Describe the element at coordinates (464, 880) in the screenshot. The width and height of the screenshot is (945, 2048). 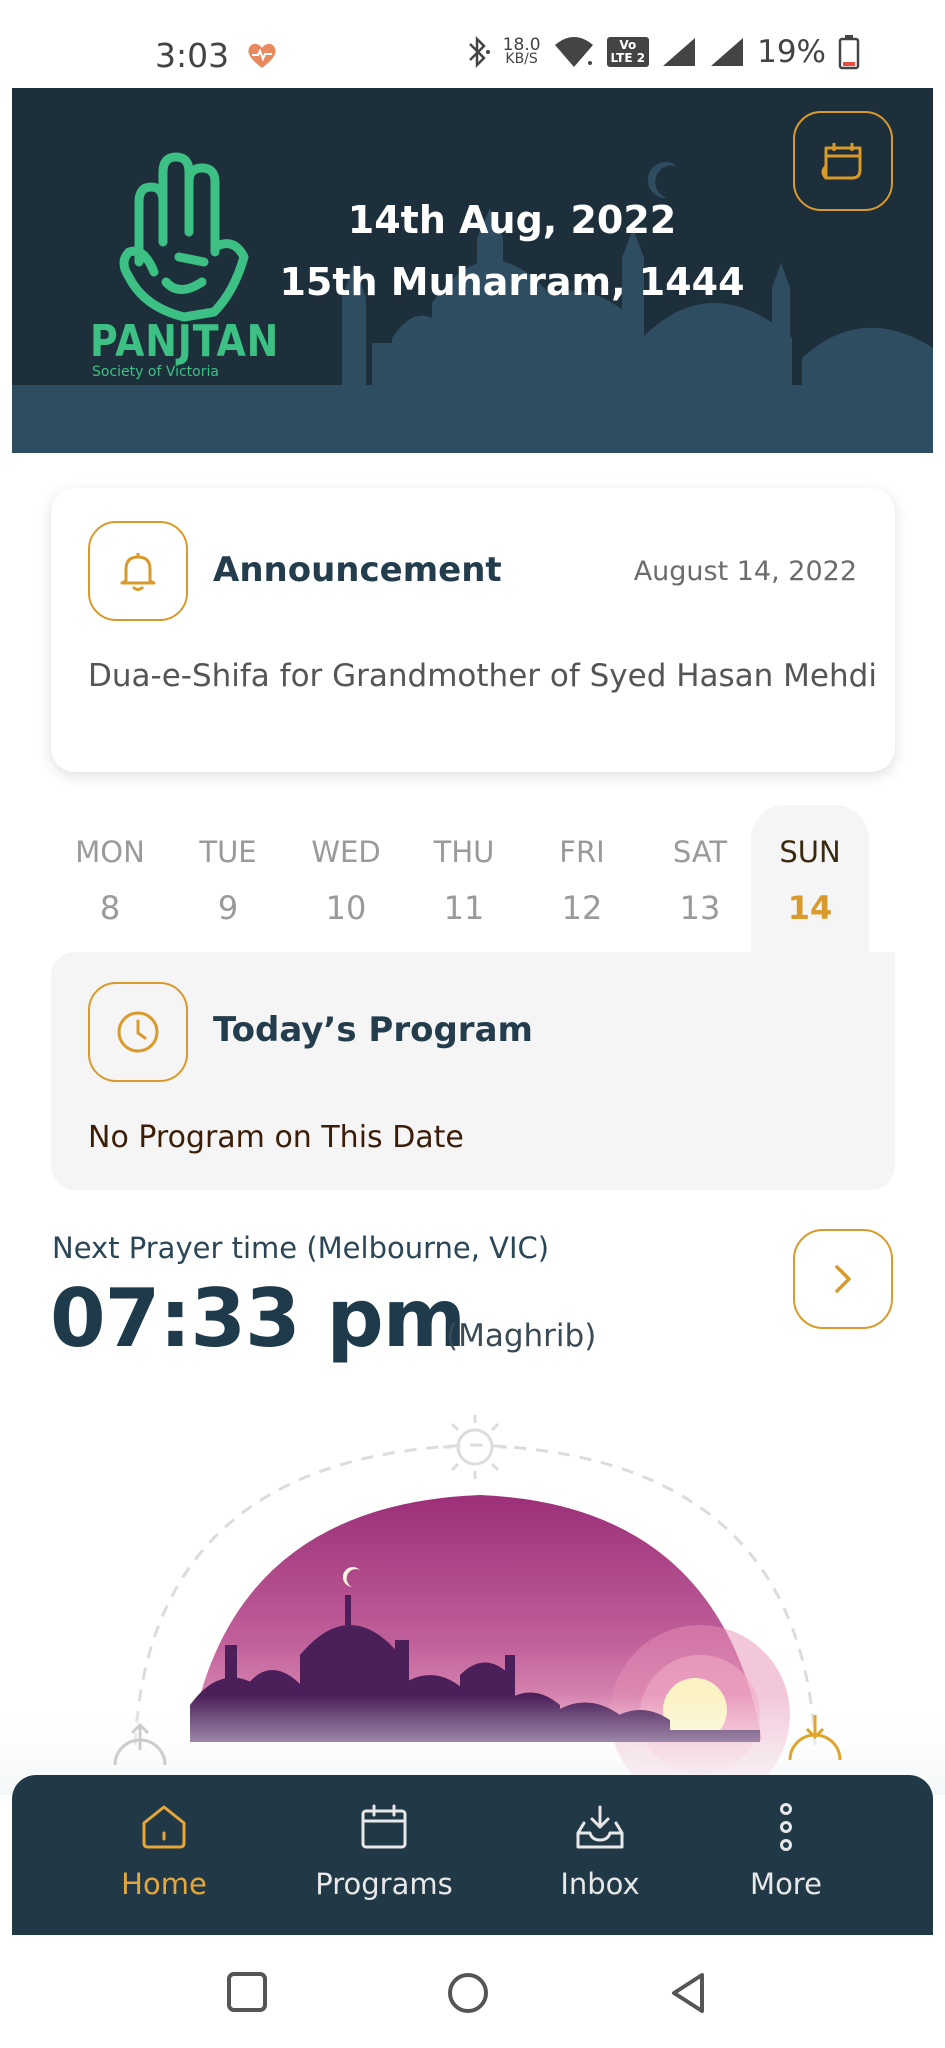
I see `day-thu: THU 11` at that location.